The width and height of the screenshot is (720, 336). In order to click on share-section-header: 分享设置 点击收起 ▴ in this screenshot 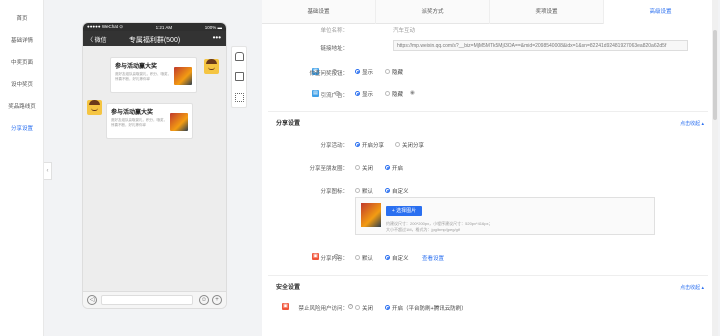, I will do `click(490, 125)`.